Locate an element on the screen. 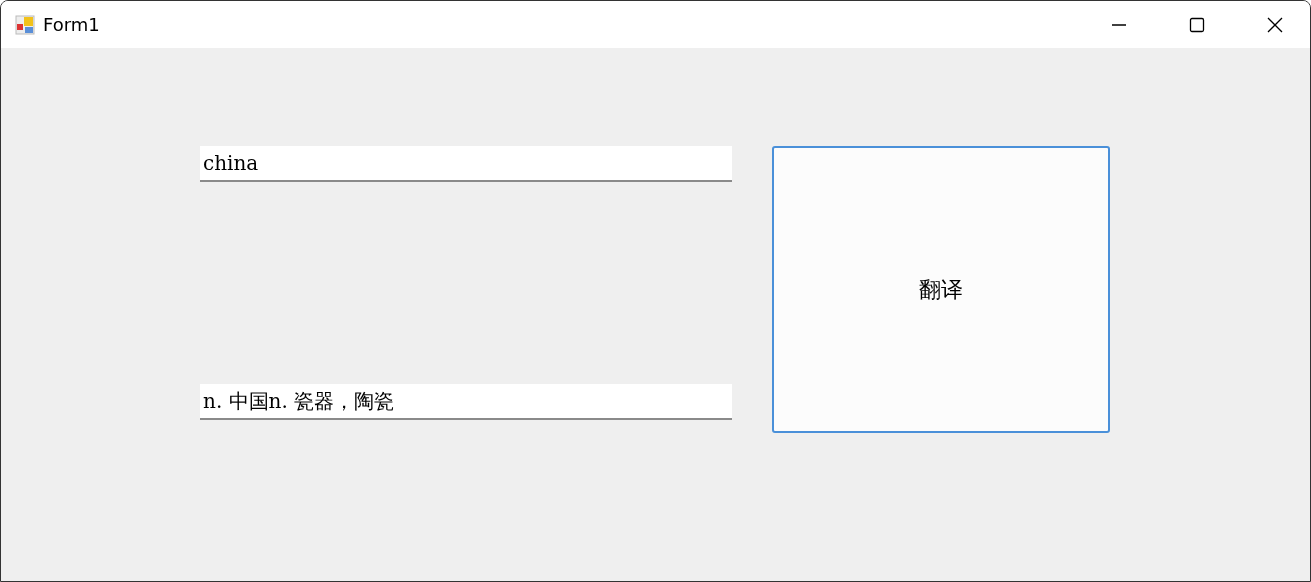 This screenshot has width=1311, height=582. text-field: china is located at coordinates (466, 164).